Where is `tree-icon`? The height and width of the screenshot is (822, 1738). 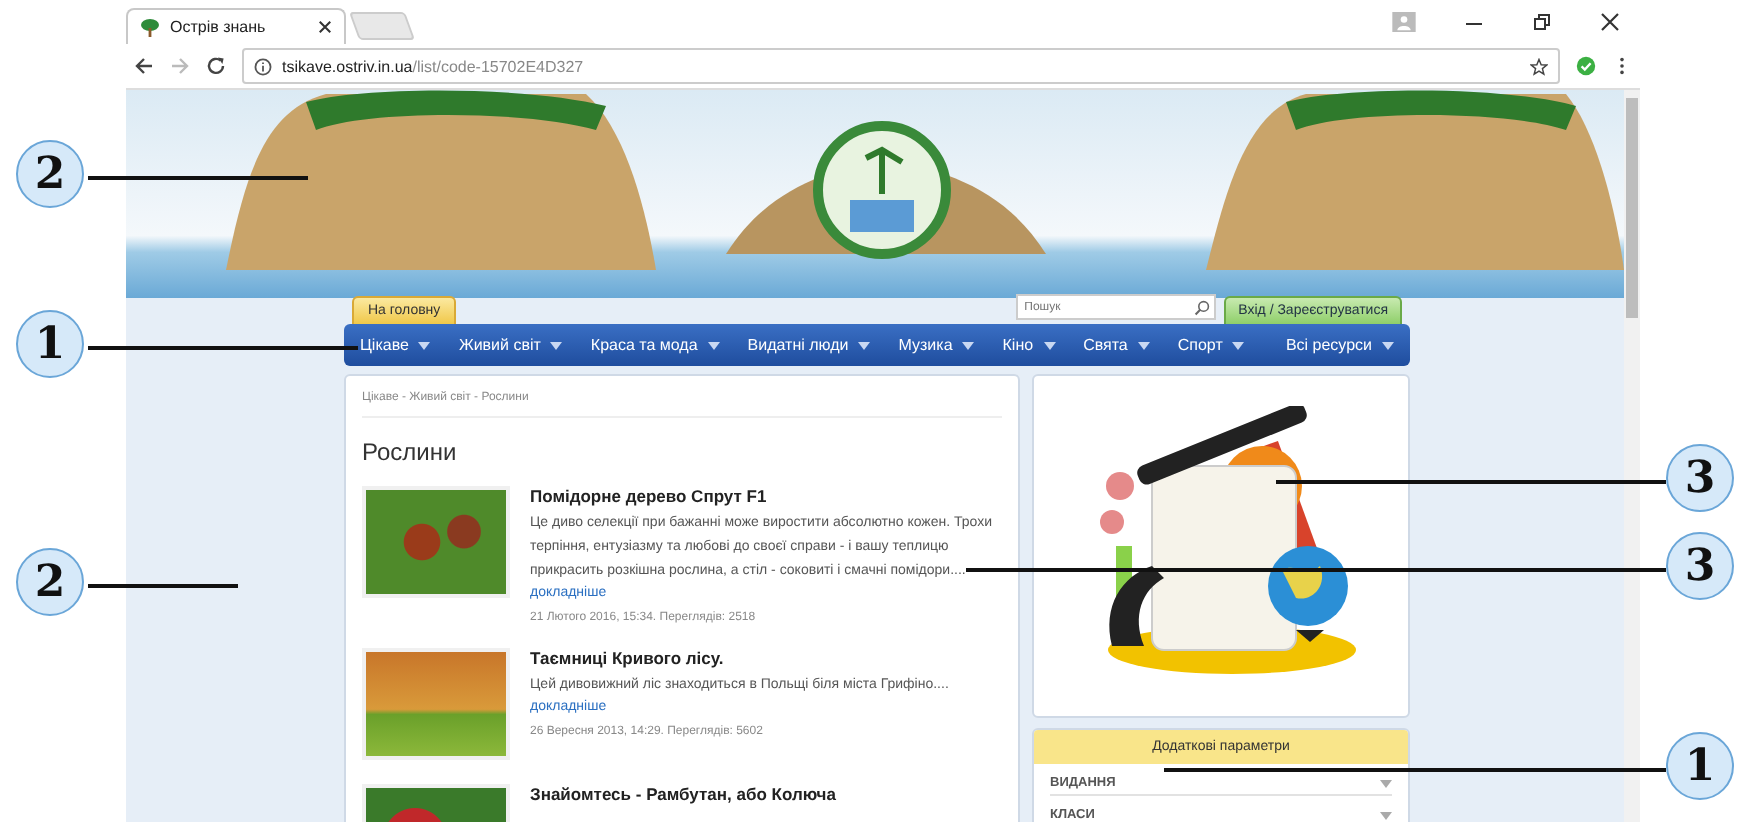
tree-icon is located at coordinates (150, 27).